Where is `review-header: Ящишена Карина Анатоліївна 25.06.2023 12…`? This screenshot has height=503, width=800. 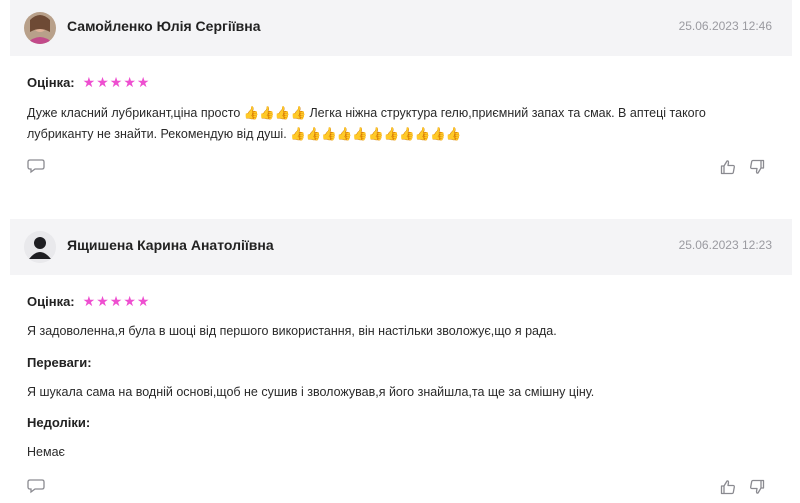 review-header: Ящишена Карина Анатоліївна 25.06.2023 12… is located at coordinates (401, 247).